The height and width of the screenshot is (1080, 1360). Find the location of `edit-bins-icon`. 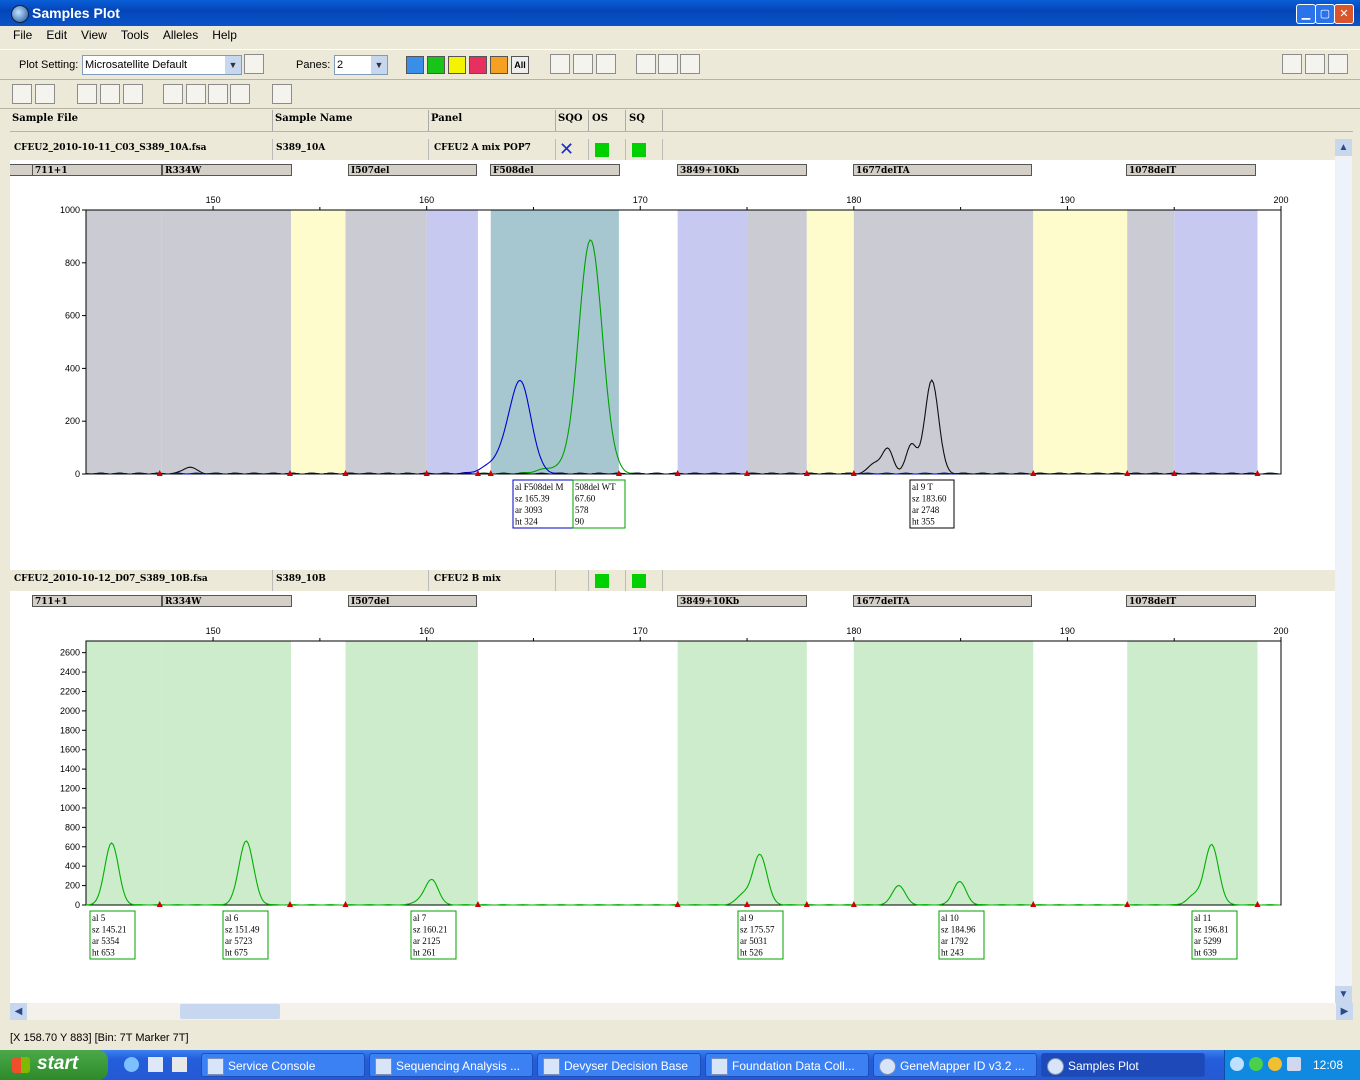

edit-bins-icon is located at coordinates (240, 94).